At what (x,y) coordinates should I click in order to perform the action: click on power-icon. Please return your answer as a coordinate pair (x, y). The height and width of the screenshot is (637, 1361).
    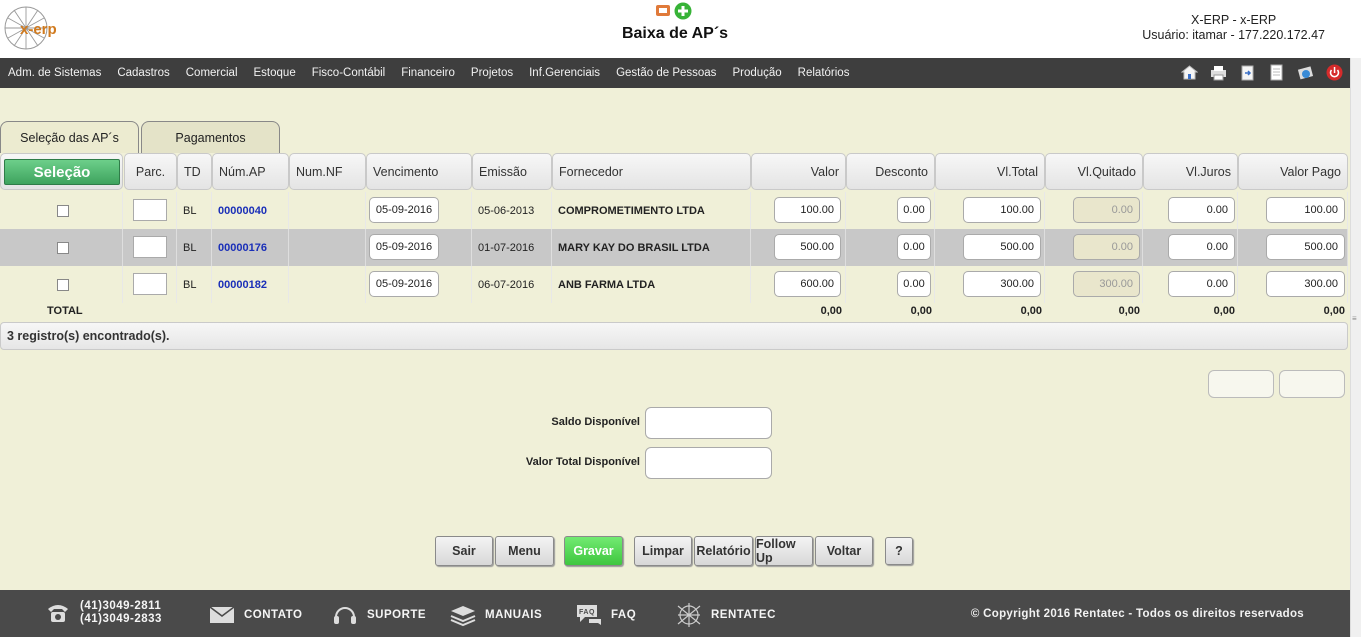
    Looking at the image, I should click on (1334, 72).